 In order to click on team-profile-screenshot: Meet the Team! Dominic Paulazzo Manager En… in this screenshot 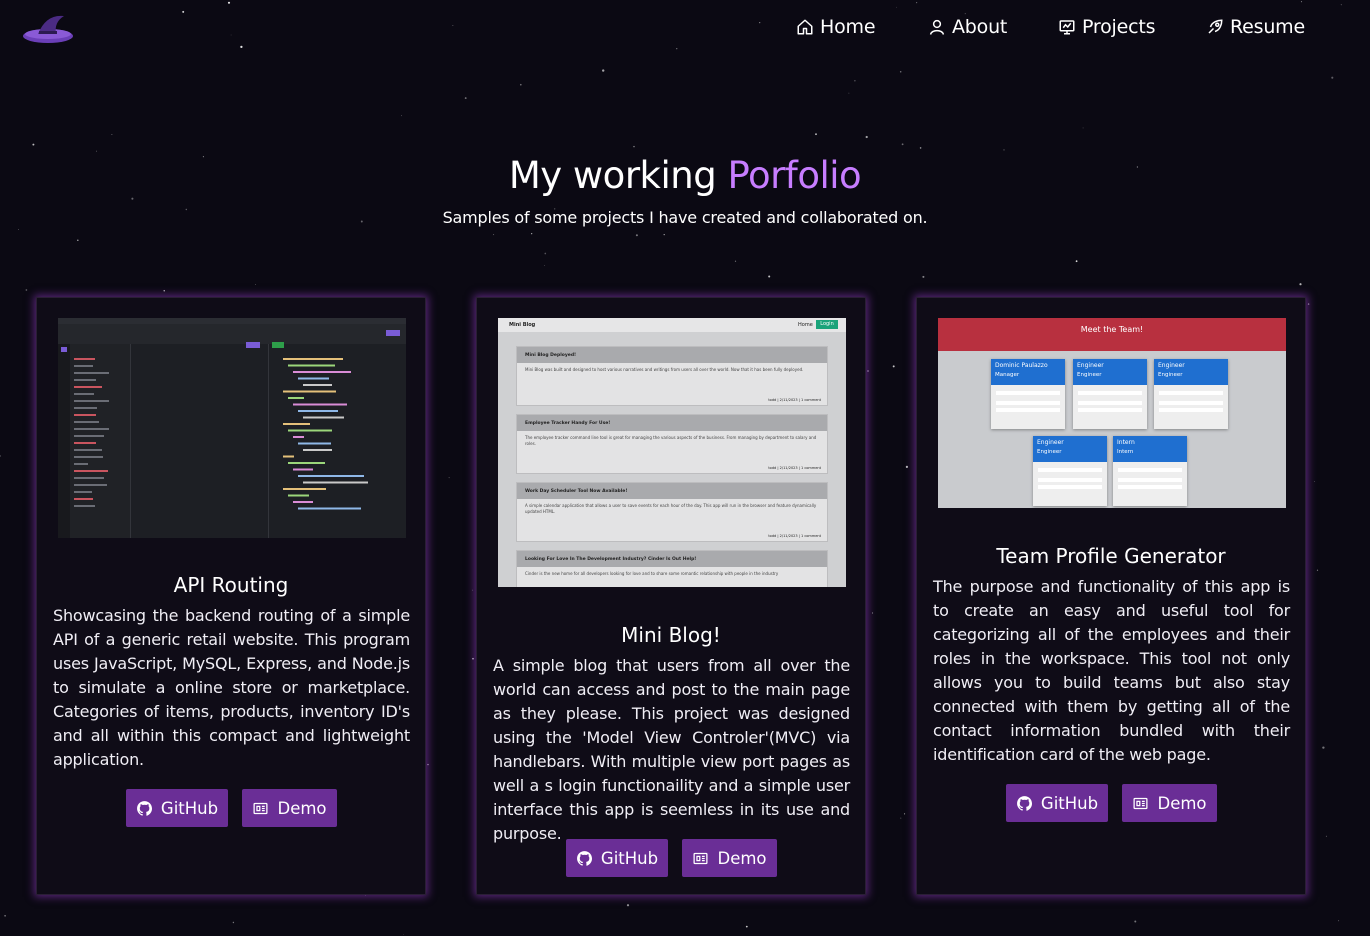, I will do `click(1112, 413)`.